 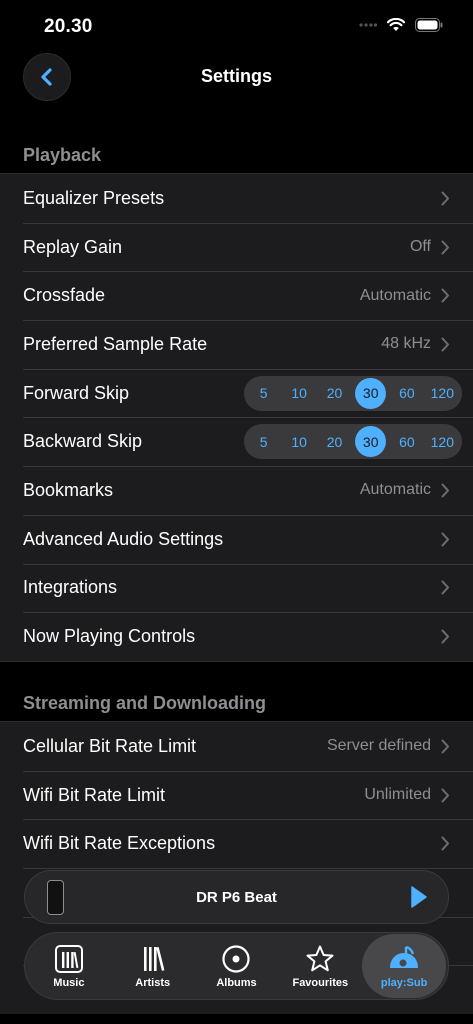 What do you see at coordinates (236, 441) in the screenshot?
I see `row-backward-skip: Backward Skip 5 10 20 30 60 120` at bounding box center [236, 441].